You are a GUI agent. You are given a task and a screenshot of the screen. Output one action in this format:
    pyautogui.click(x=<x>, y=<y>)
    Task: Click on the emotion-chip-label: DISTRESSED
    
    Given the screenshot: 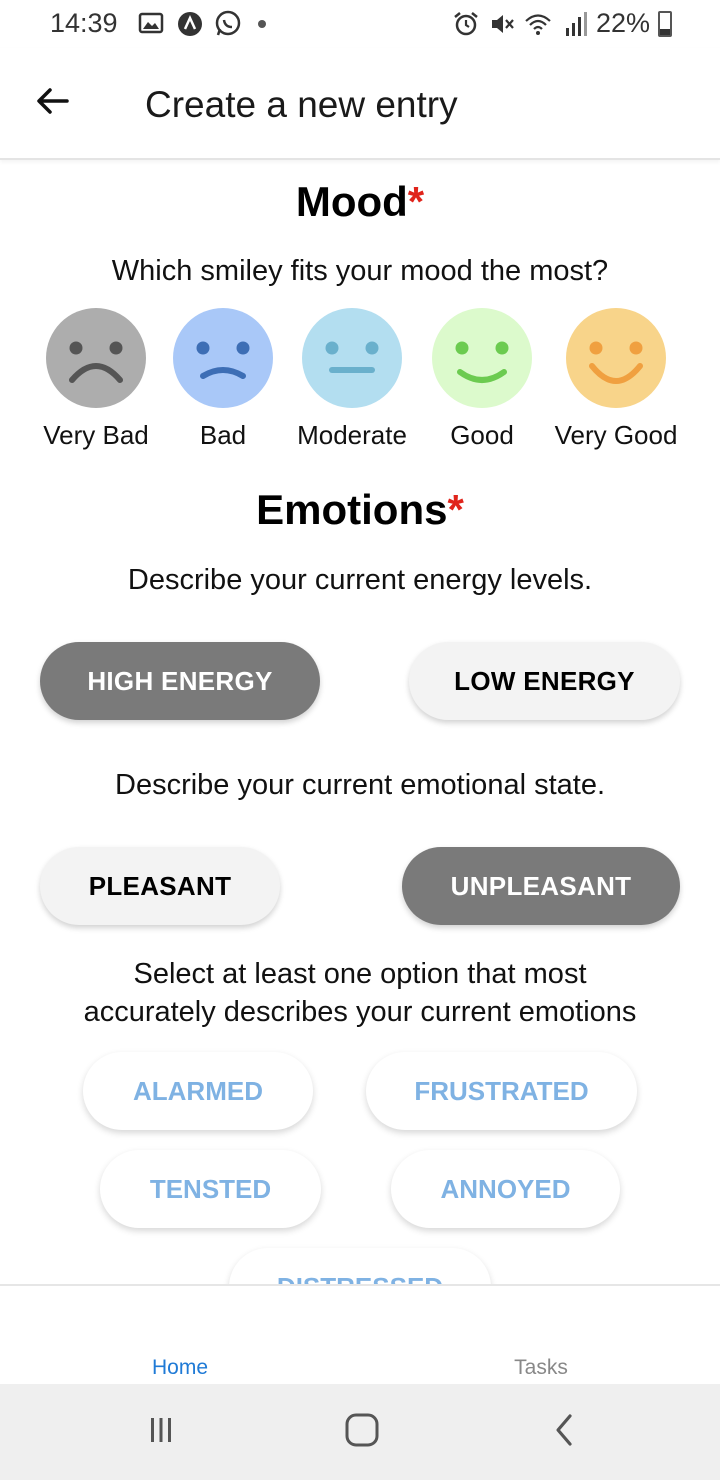 What is the action you would take?
    pyautogui.click(x=360, y=1278)
    